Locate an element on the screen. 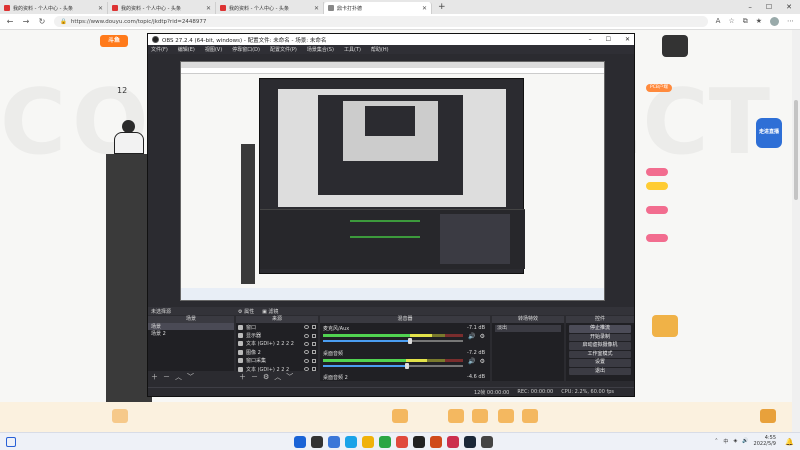 The image size is (800, 450). start-virtual-camera-button: 启动虚拟摄像机 is located at coordinates (600, 346).